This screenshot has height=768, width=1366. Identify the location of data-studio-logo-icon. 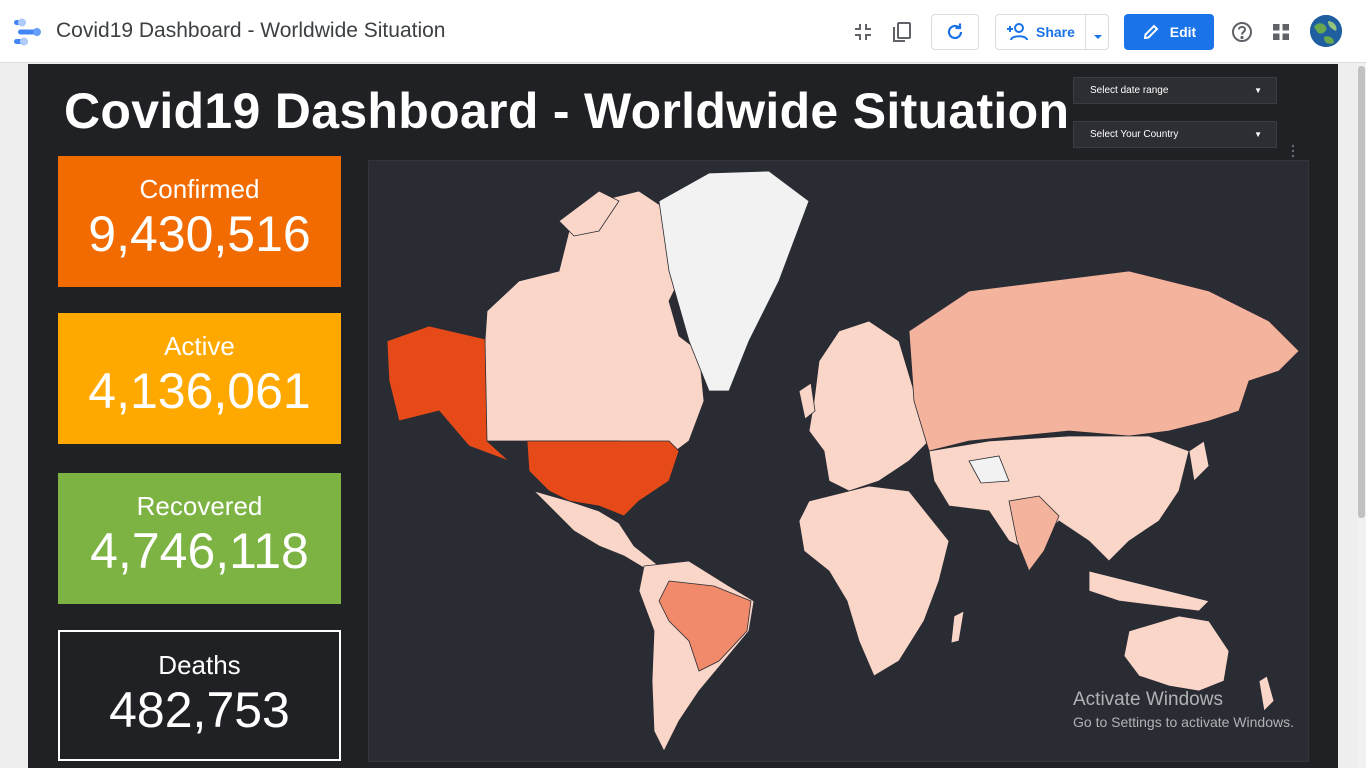
(29, 32).